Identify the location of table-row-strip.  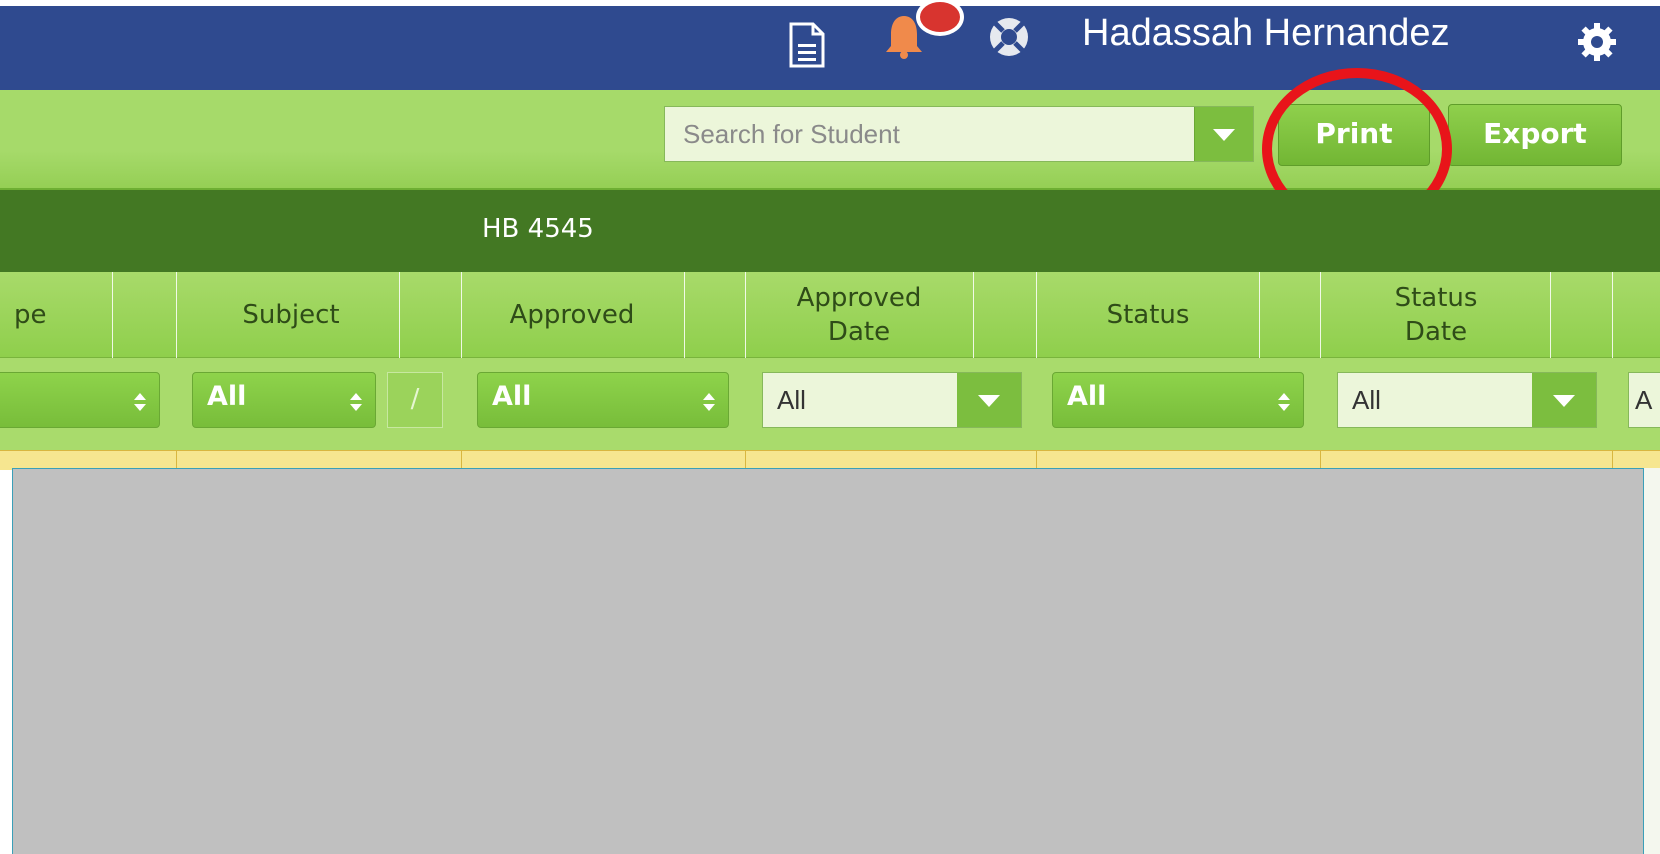
(830, 460).